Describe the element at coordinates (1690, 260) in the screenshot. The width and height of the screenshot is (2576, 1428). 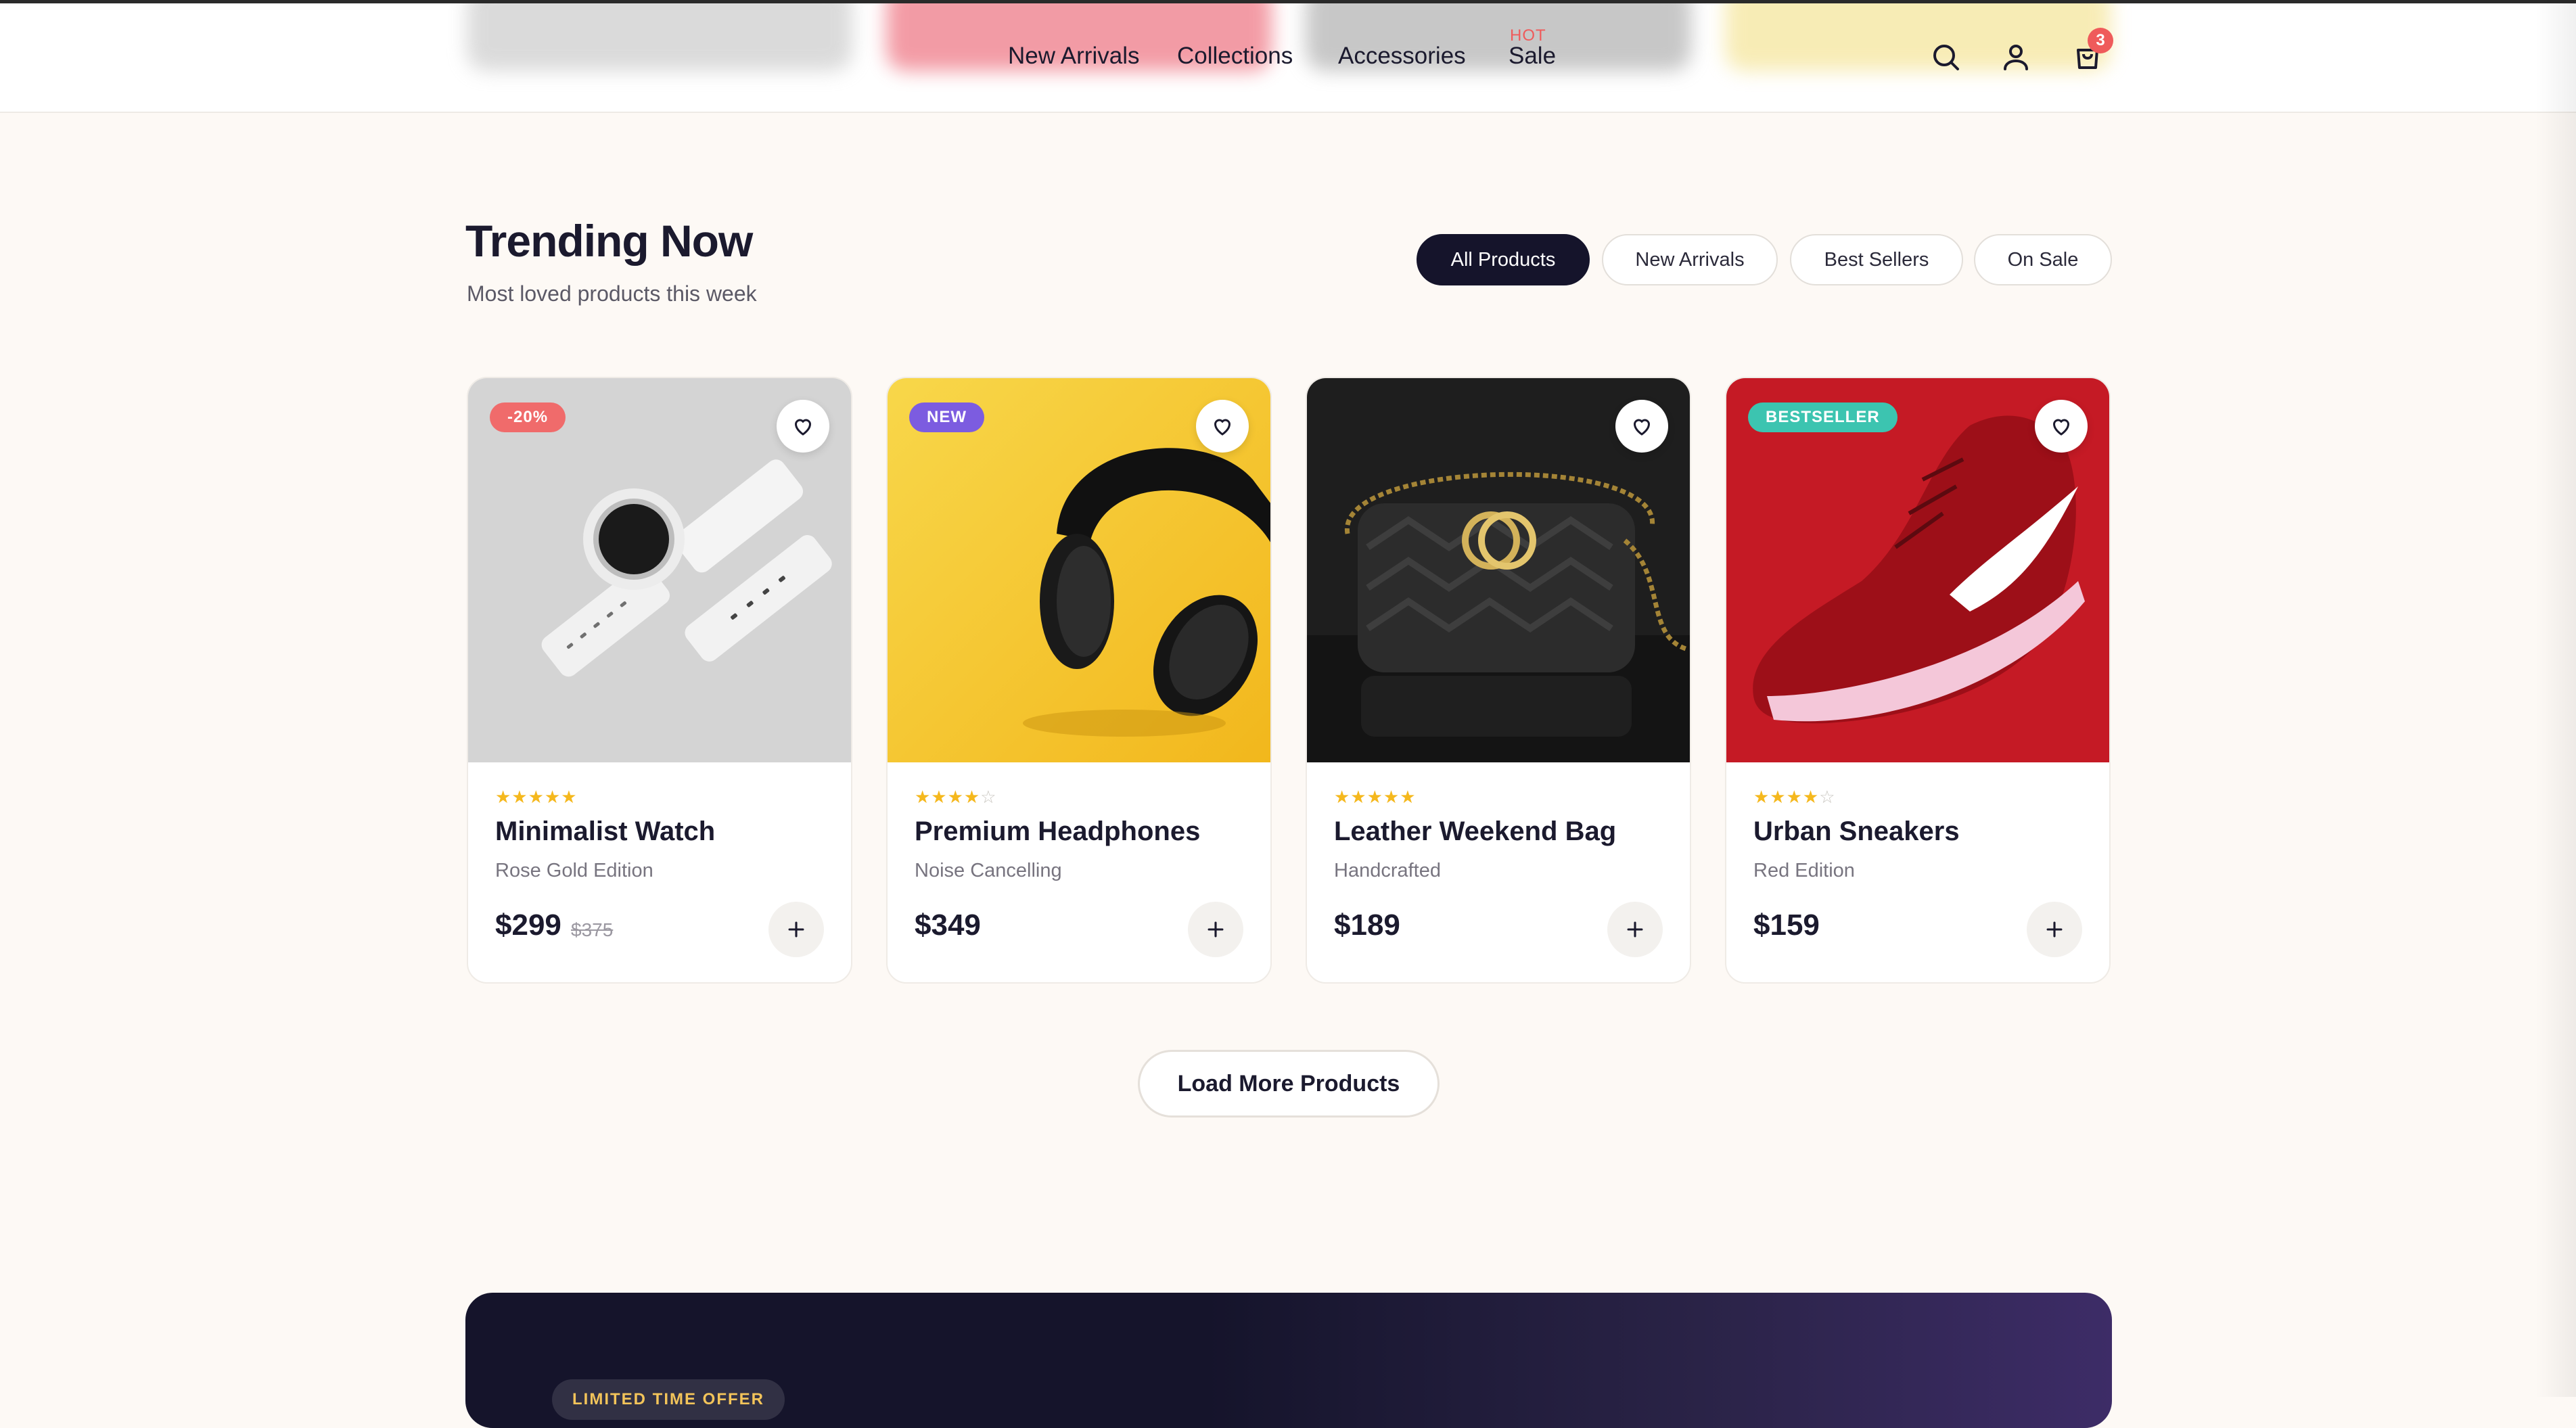
I see `filter-new-arrivals: New Arrivals` at that location.